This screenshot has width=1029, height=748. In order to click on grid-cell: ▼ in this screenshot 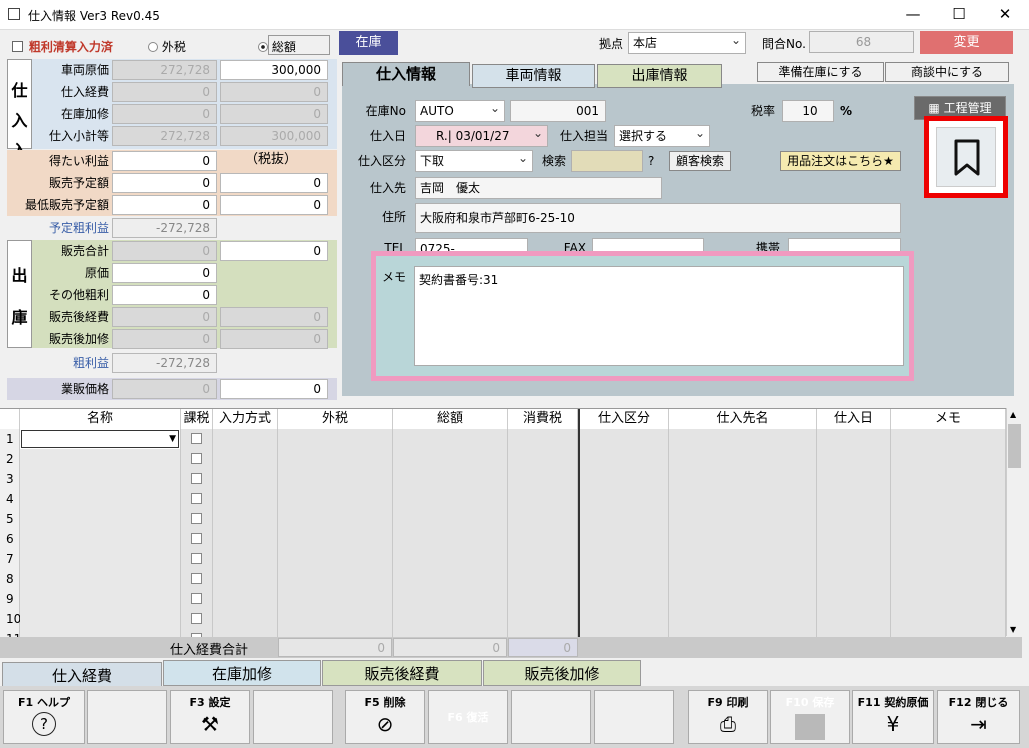, I will do `click(100, 439)`.